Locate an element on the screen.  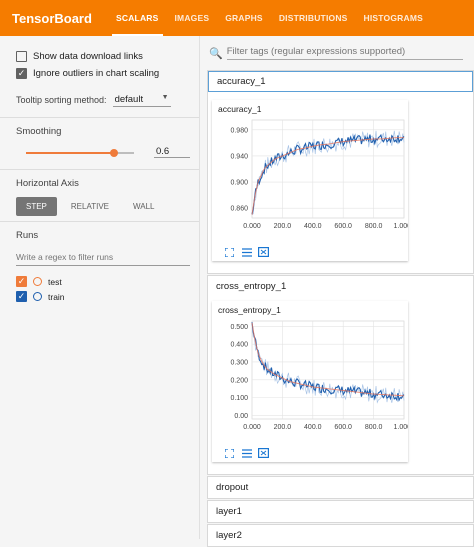
run-item-train: ✓ train is located at coordinates (99, 296).